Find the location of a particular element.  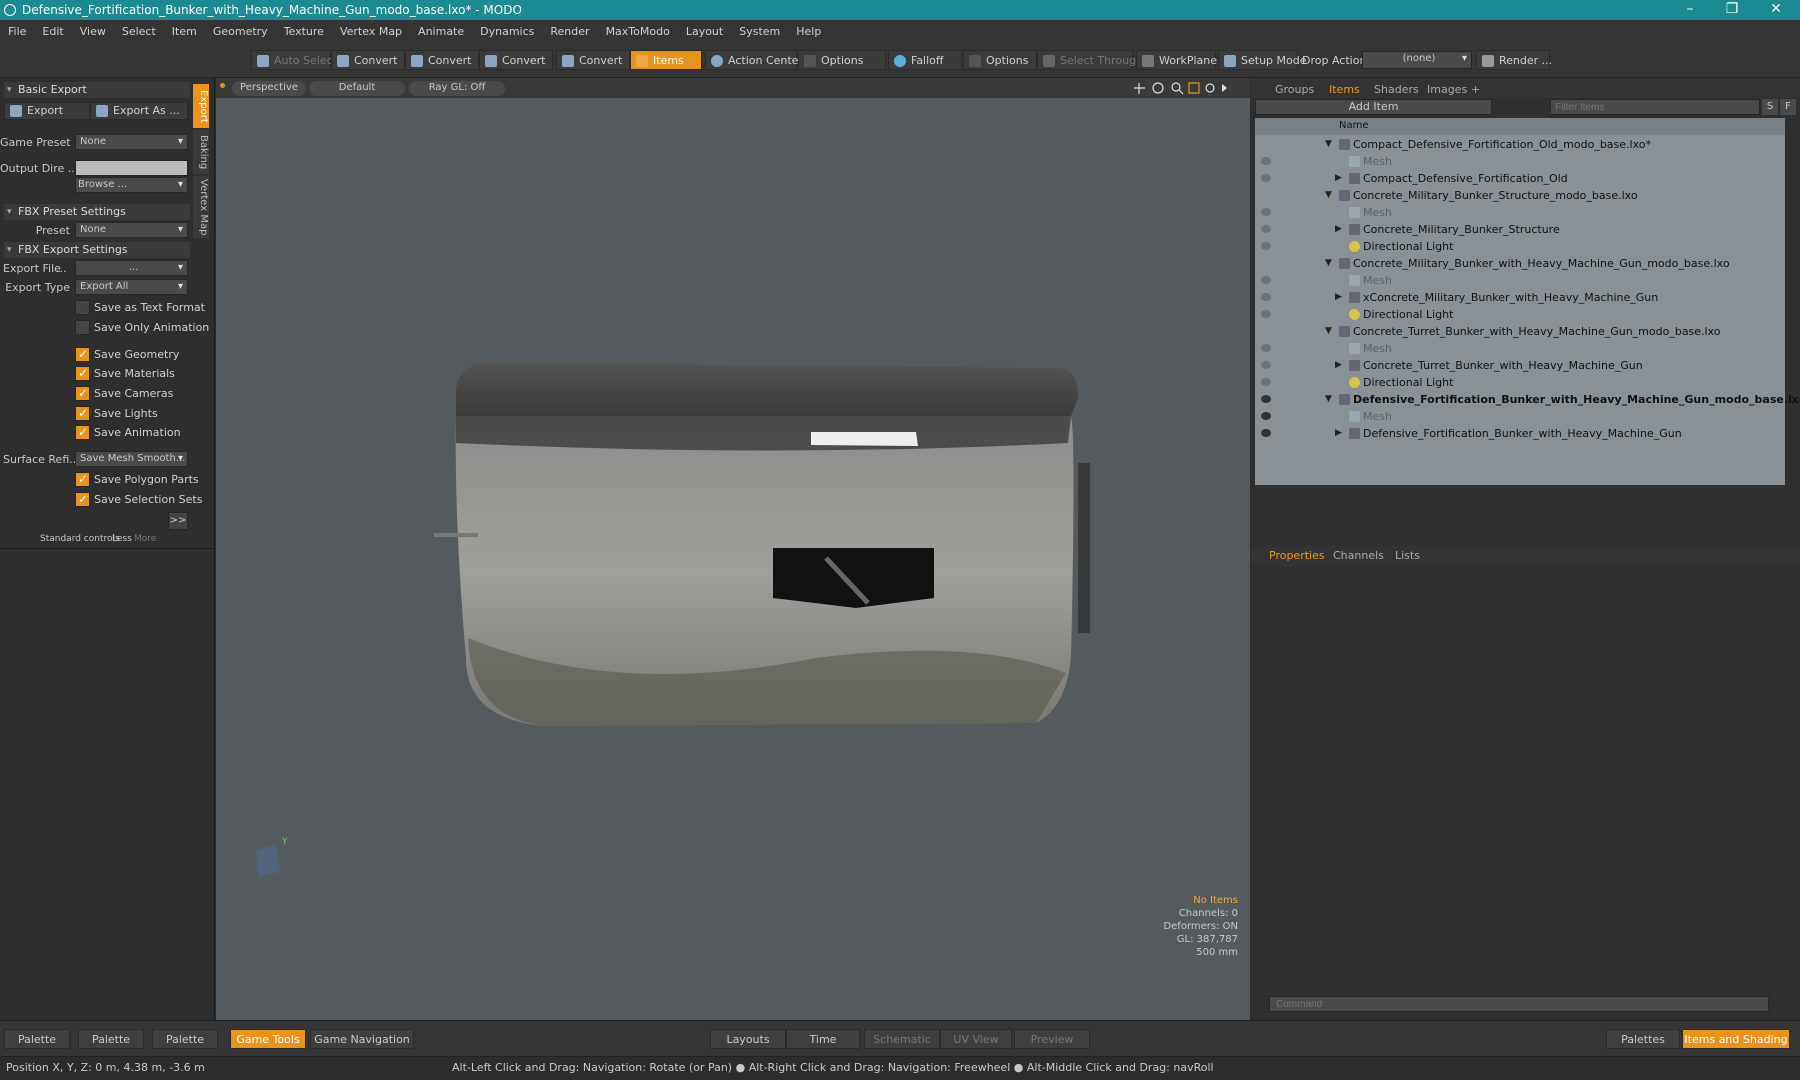

output-dir-input is located at coordinates (131, 168).